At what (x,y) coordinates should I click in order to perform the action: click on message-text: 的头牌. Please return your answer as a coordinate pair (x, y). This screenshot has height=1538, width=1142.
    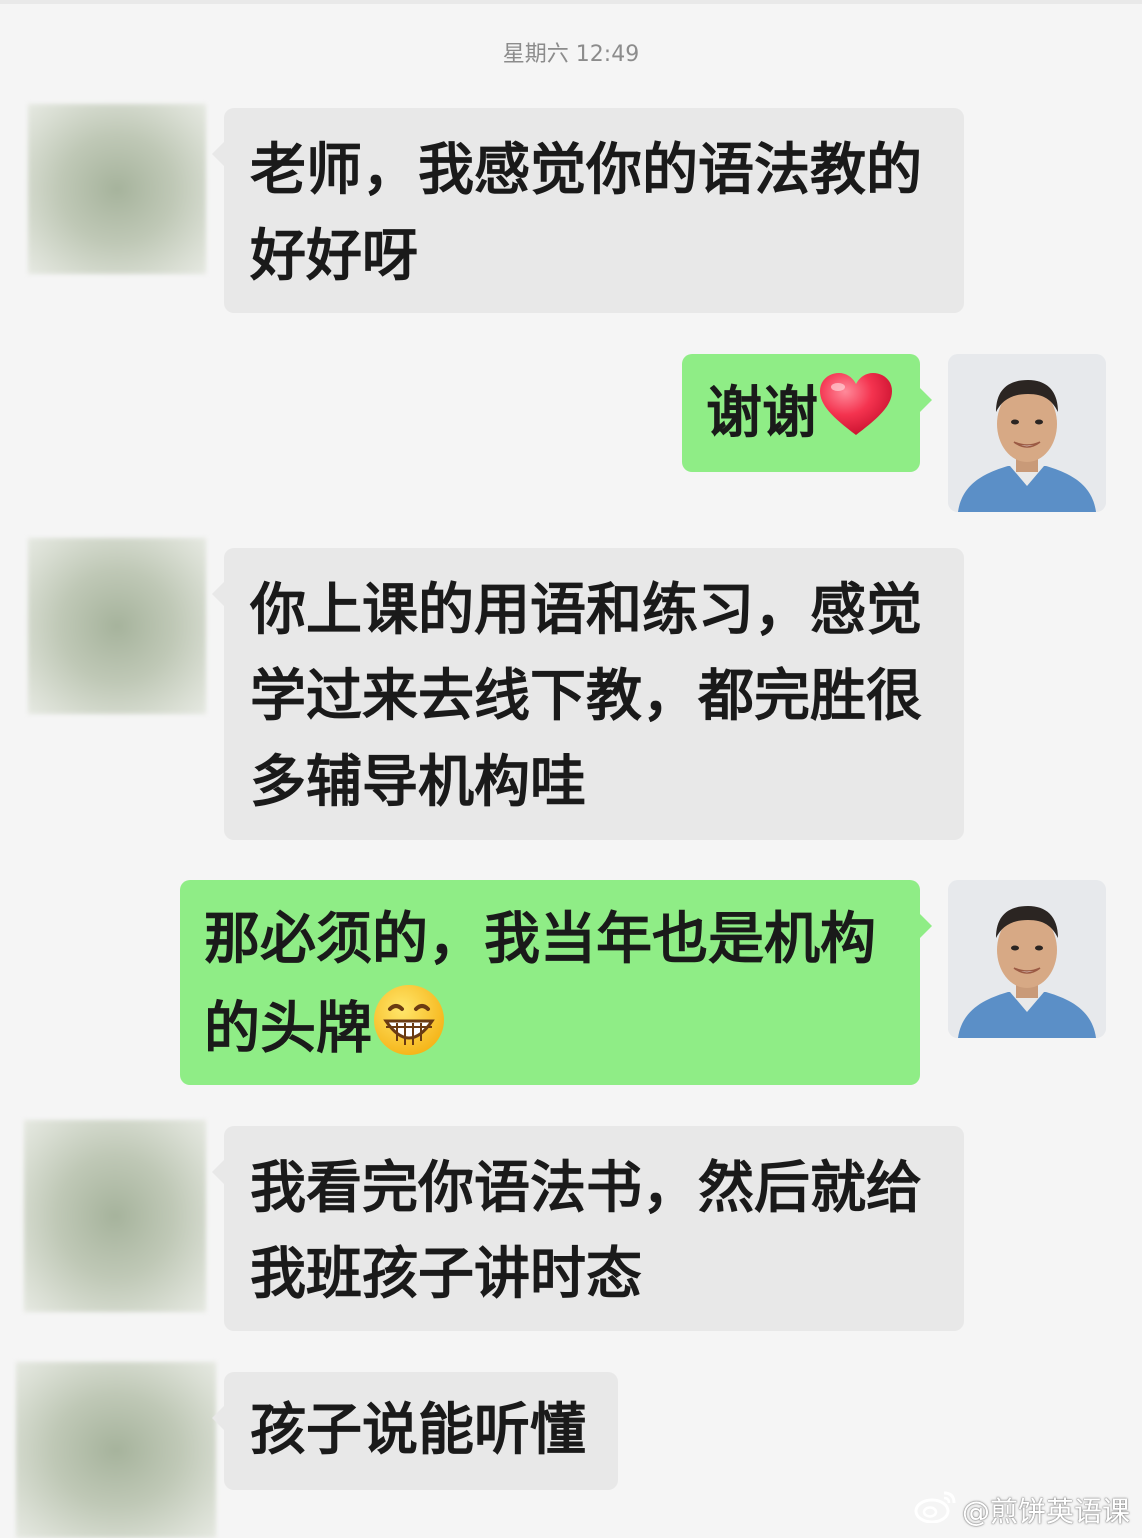
    Looking at the image, I should click on (550, 1032).